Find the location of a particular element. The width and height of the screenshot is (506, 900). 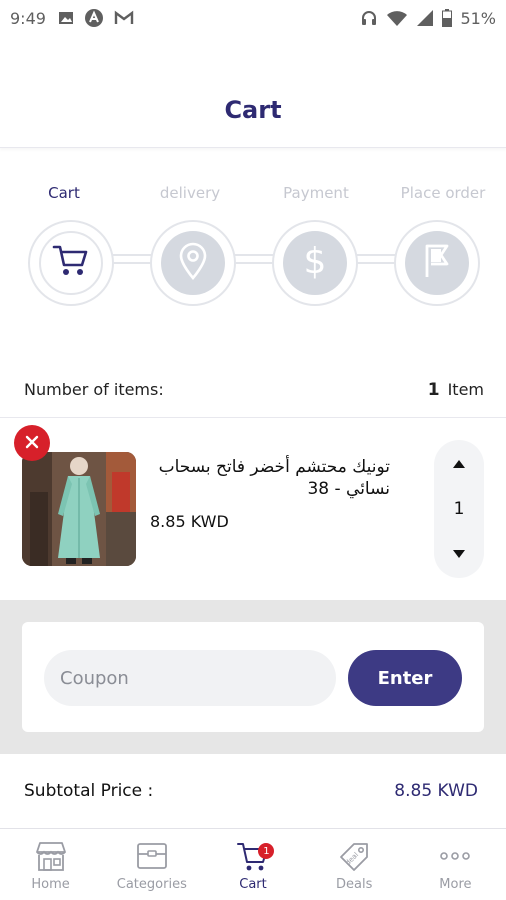

nav-cart: 1 Cart is located at coordinates (252, 864).